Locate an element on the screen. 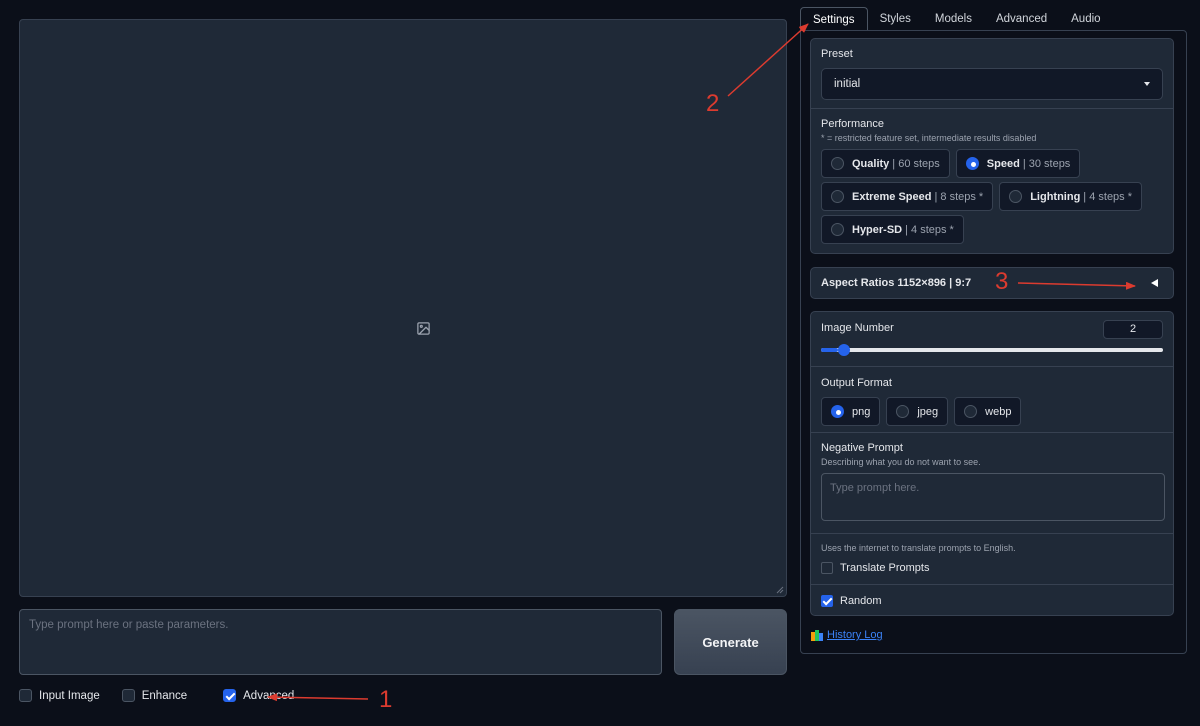 Image resolution: width=1200 pixels, height=726 pixels. negative-prompt-hint: Describing what you do not want to see. is located at coordinates (901, 462).